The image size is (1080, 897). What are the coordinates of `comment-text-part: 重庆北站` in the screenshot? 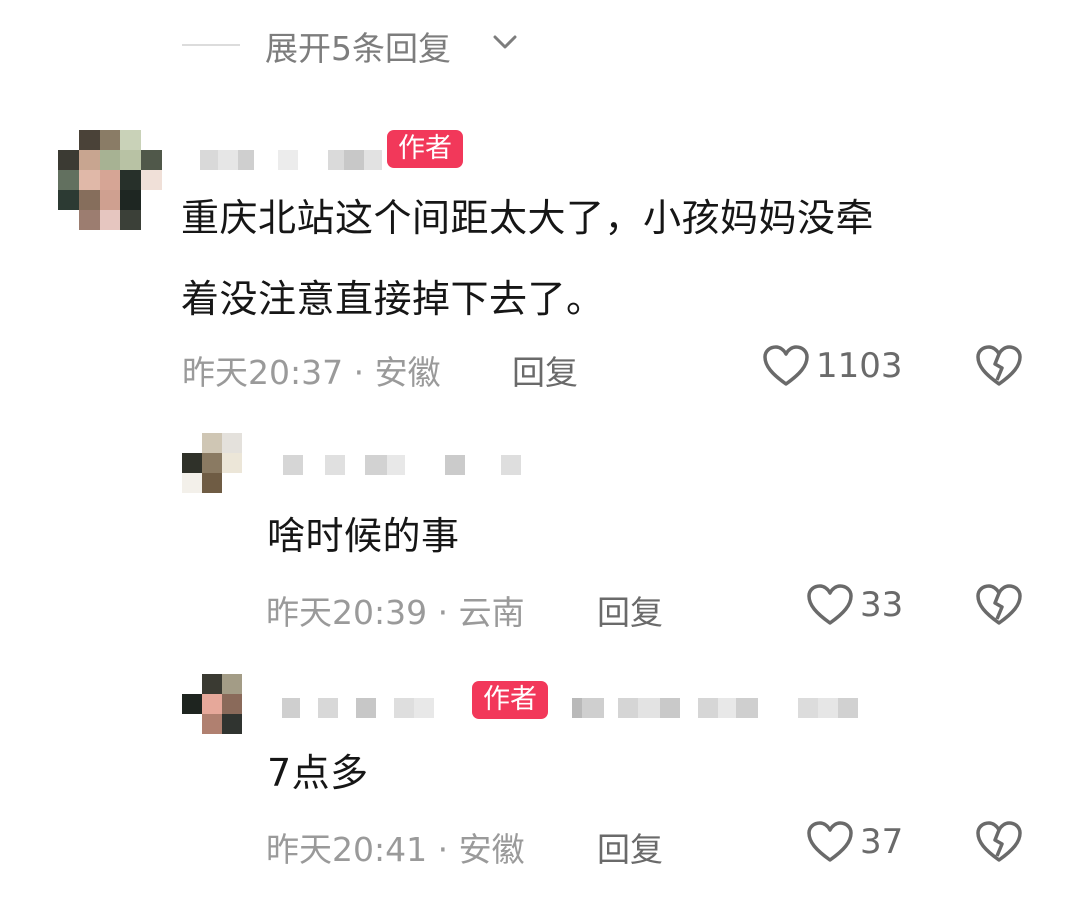 It's located at (258, 218).